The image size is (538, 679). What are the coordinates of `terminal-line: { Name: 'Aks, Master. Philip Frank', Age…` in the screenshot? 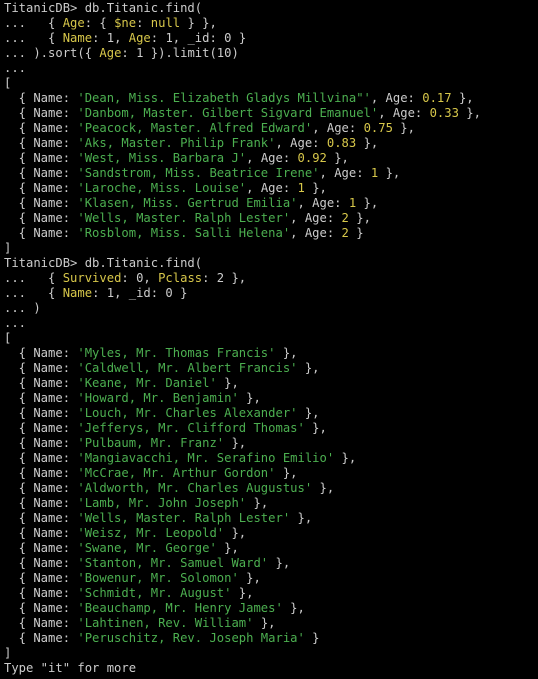 It's located at (271, 143).